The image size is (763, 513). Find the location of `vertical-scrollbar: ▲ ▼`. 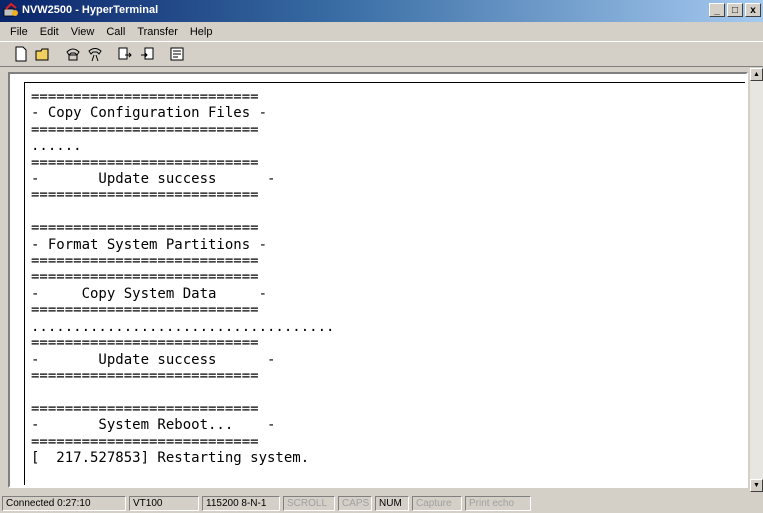

vertical-scrollbar: ▲ ▼ is located at coordinates (756, 280).